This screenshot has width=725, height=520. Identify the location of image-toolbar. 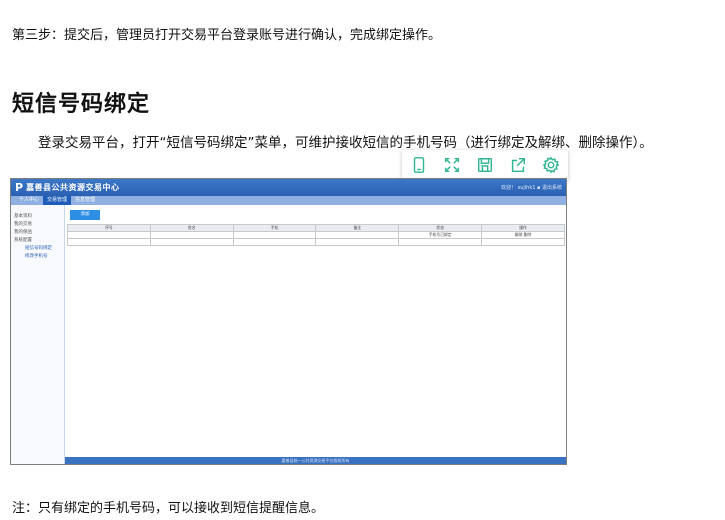
(485, 165).